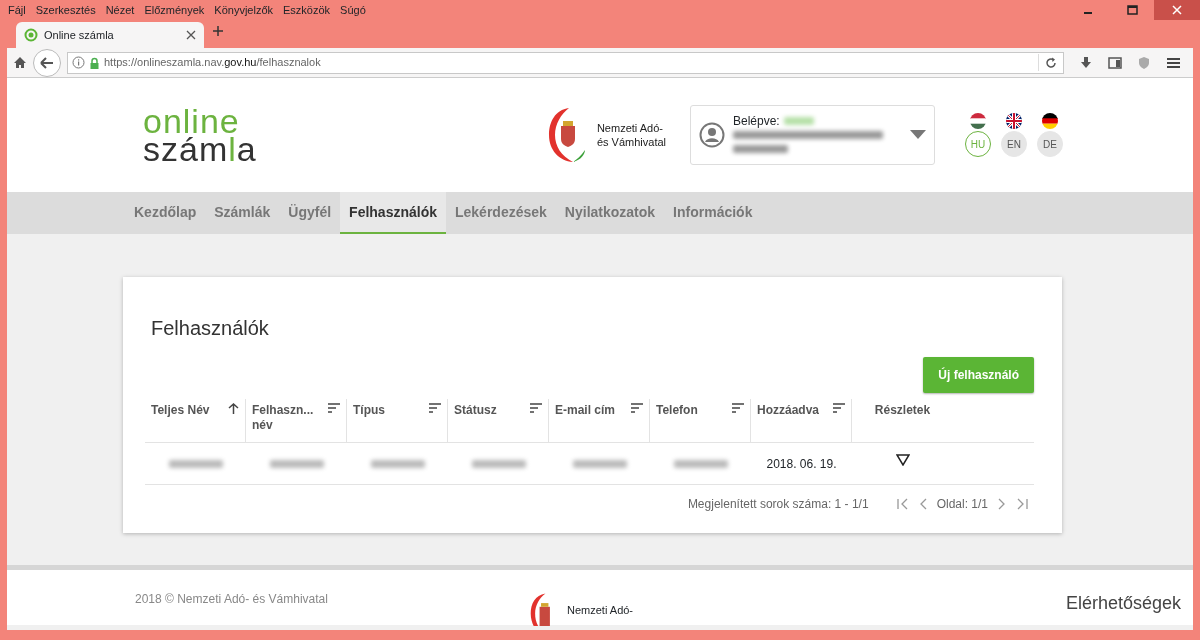  I want to click on plus-icon, so click(218, 30).